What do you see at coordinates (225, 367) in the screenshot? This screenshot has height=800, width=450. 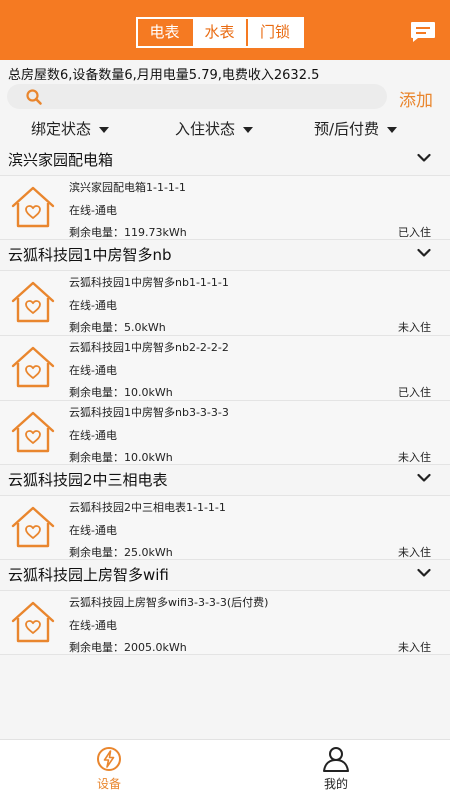 I see `device-row: 云狐科技园1中房智多nb2-2-2-2 在线-通电剩余电量：10.0kWh 已入住` at bounding box center [225, 367].